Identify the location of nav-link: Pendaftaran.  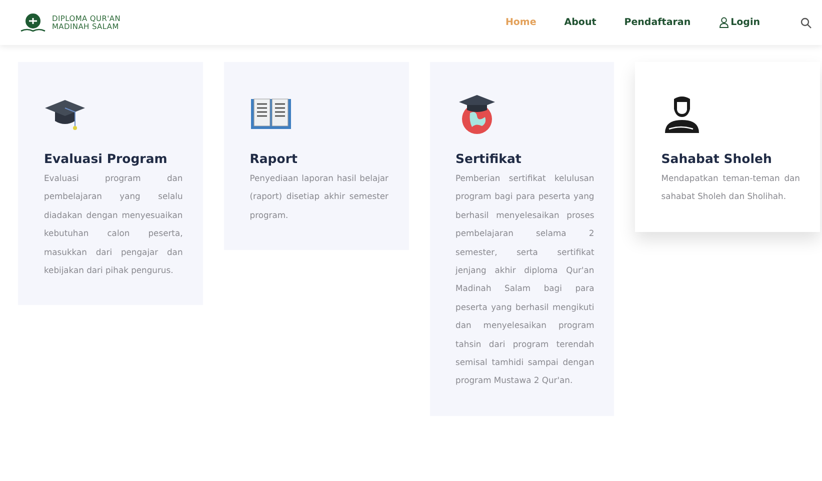
(657, 22).